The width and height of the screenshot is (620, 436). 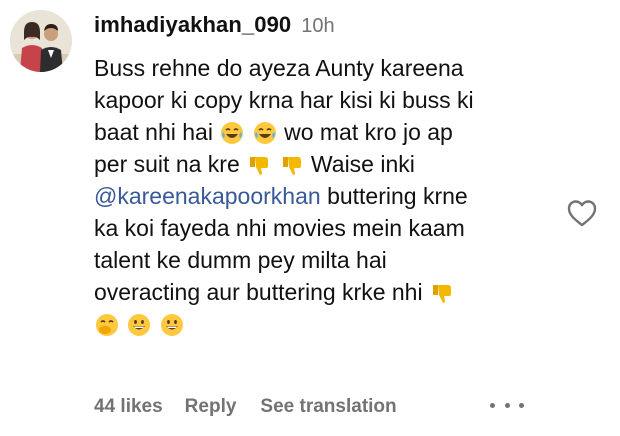 I want to click on comment-line: Buss rehne do ayeza Aunty kareena, so click(x=329, y=68).